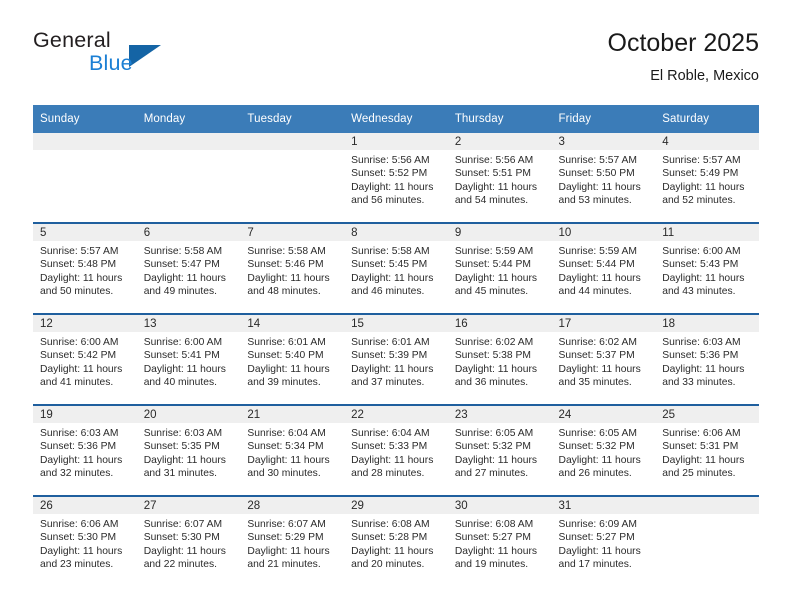 The height and width of the screenshot is (612, 792). Describe the element at coordinates (288, 285) in the screenshot. I see `daylight-text: Daylight: 11 hours and 48 minutes.` at that location.